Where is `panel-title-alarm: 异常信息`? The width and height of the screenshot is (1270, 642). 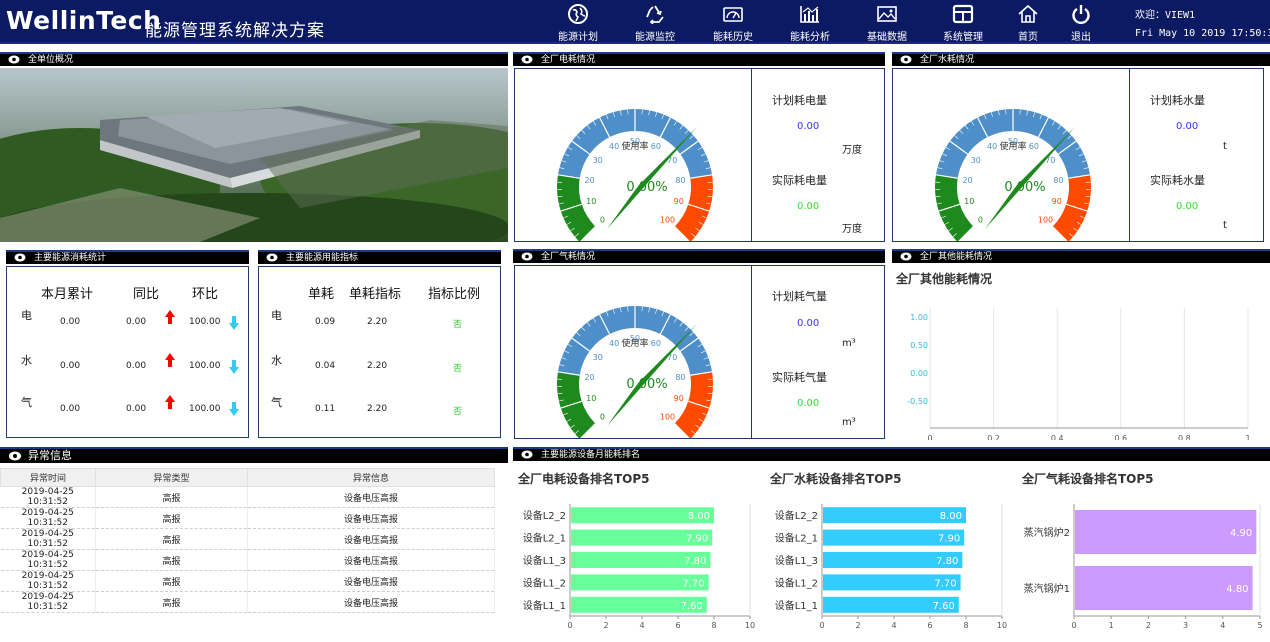
panel-title-alarm: 异常信息 is located at coordinates (254, 455).